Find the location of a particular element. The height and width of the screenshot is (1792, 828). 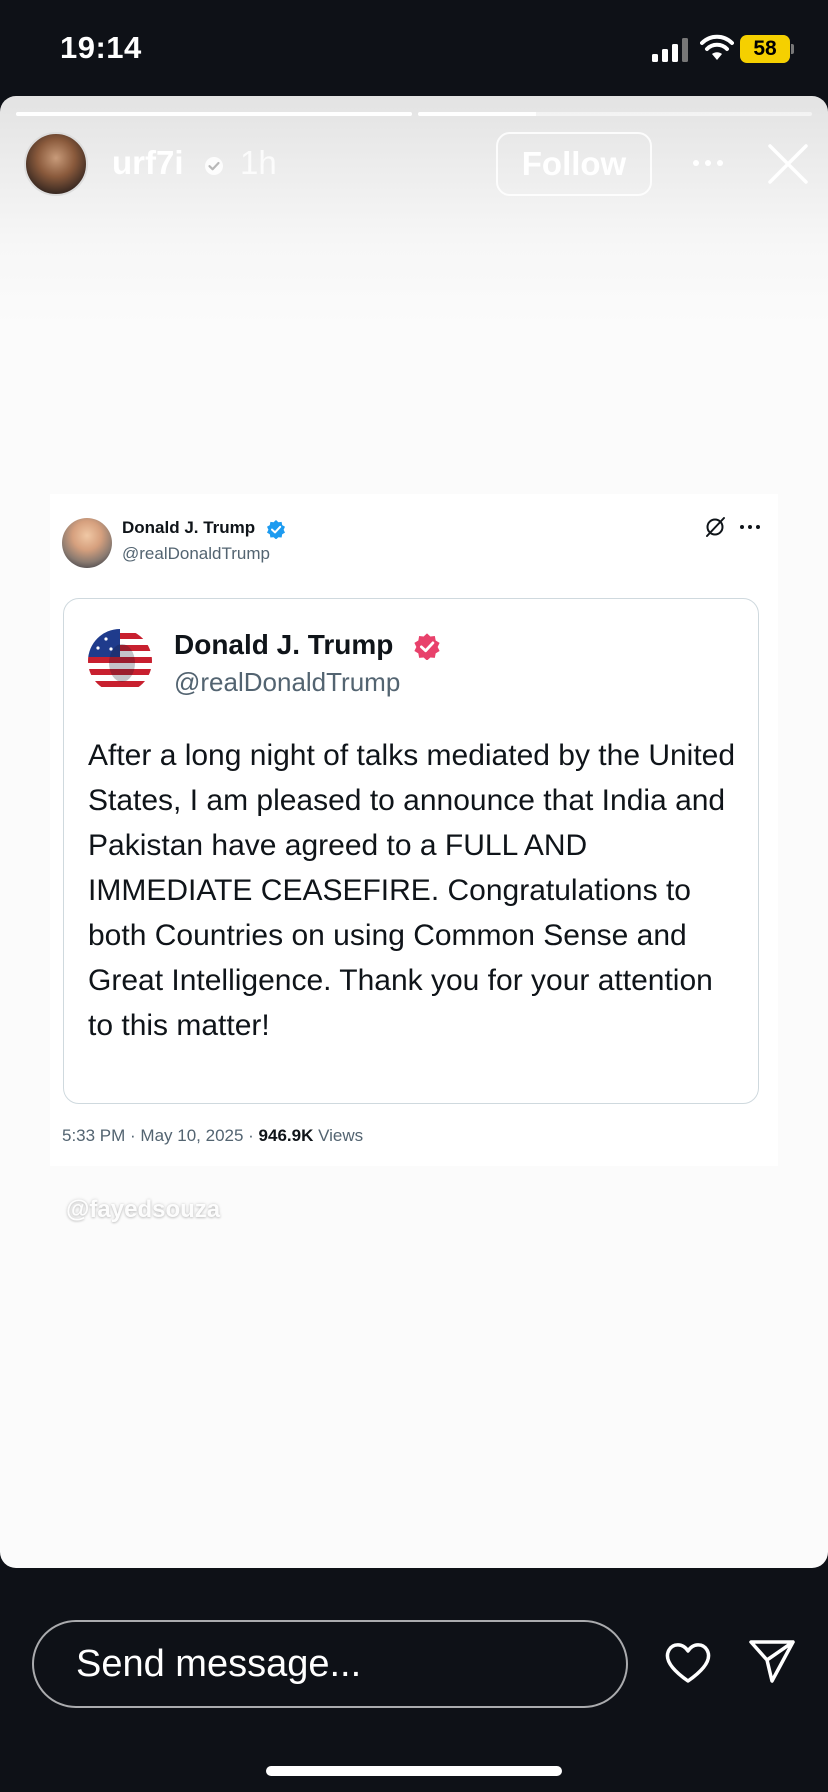

wifi-icon is located at coordinates (717, 47).